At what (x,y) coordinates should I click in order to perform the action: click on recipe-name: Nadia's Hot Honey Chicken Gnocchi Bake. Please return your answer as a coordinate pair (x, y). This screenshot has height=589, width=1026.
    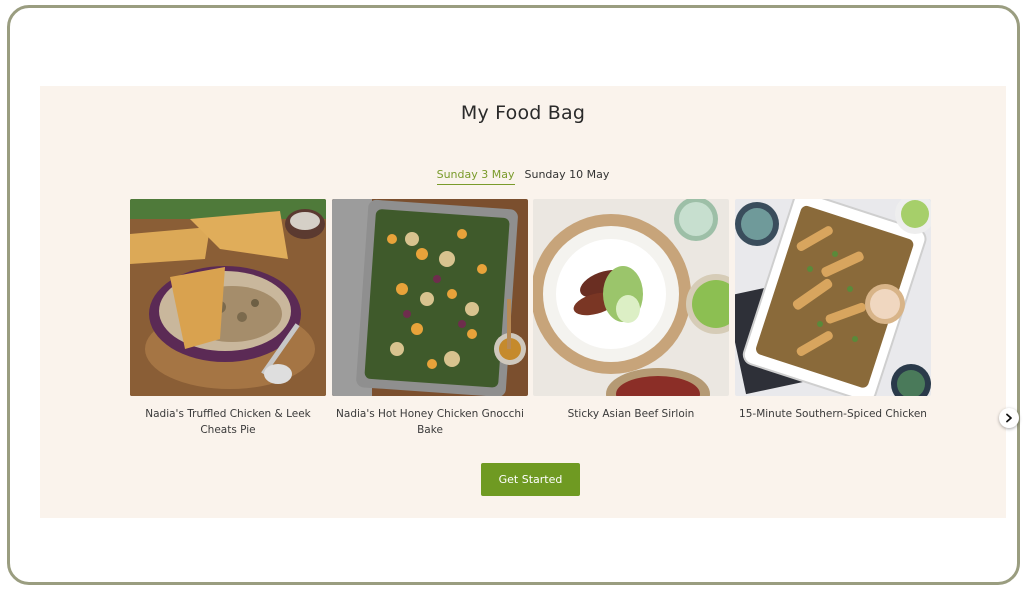
    Looking at the image, I should click on (430, 422).